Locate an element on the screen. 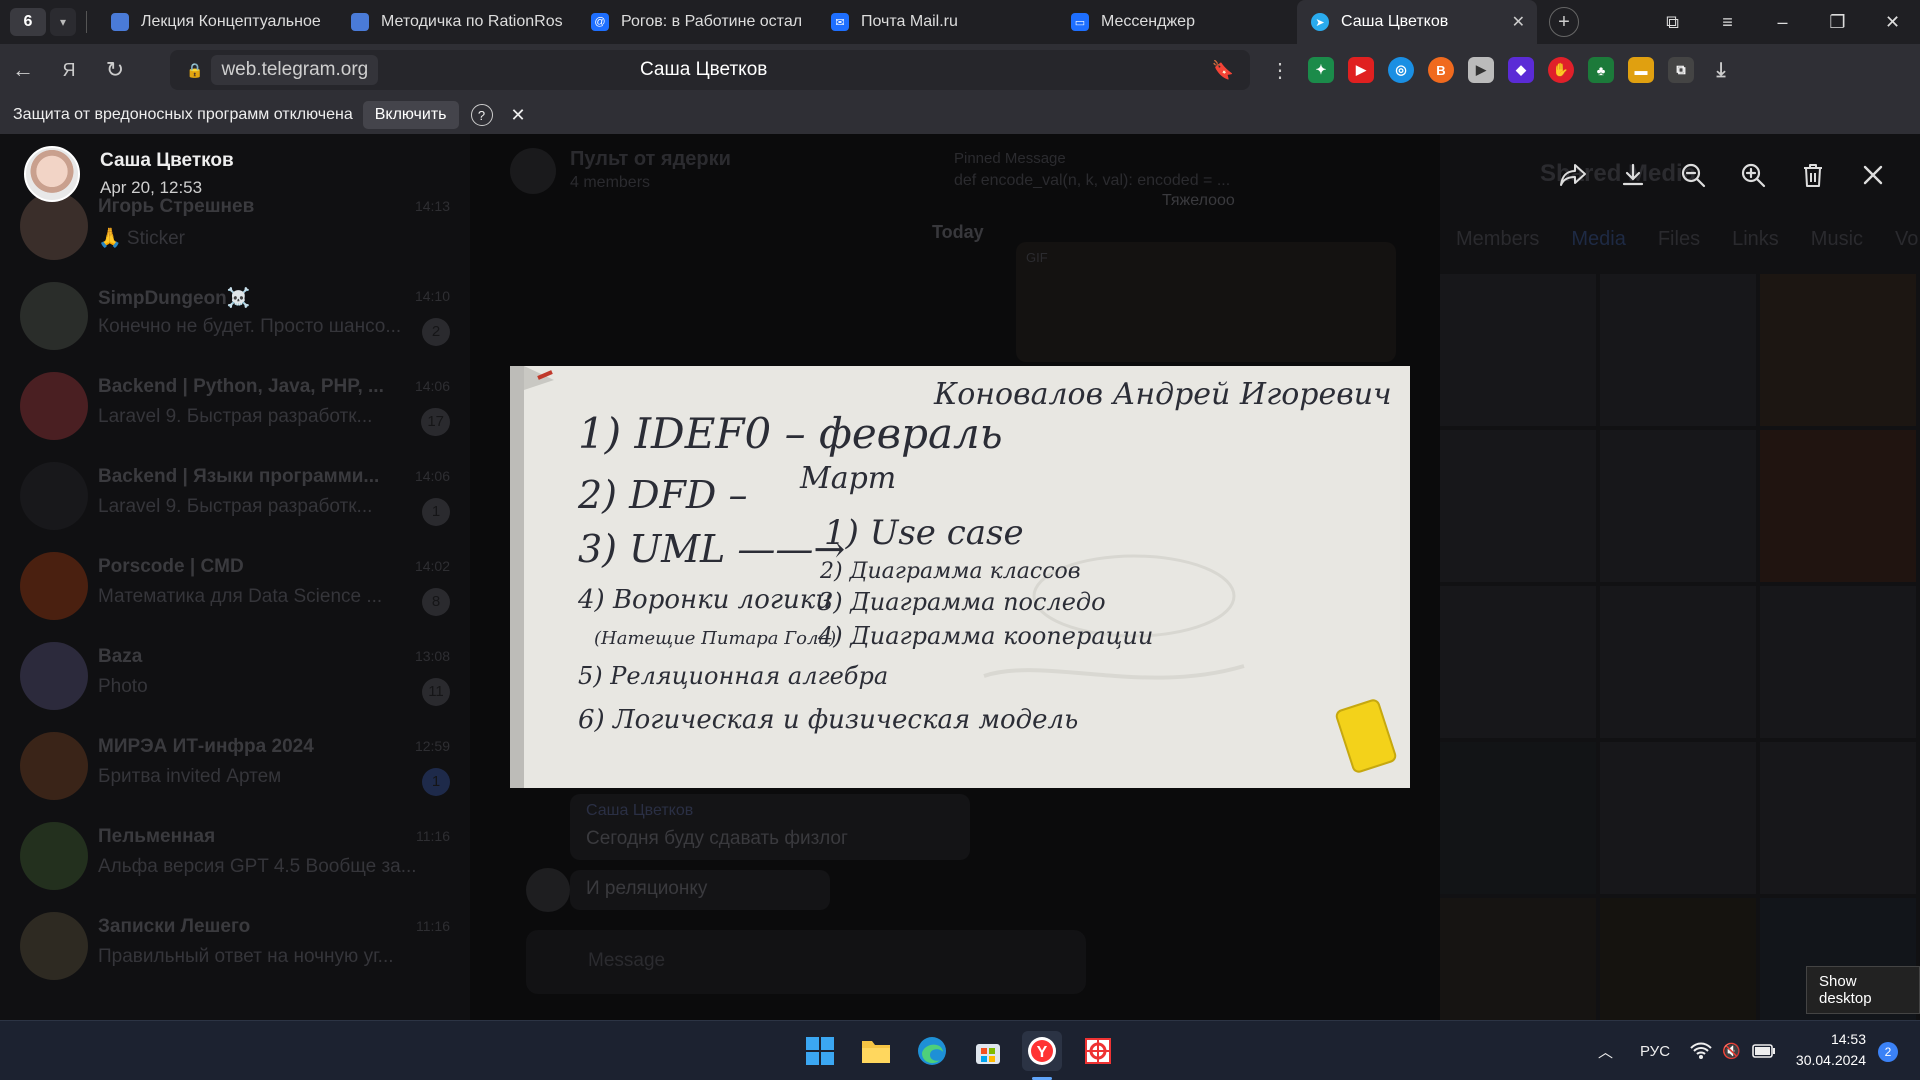 This screenshot has width=1920, height=1080. tab-links: Links is located at coordinates (1755, 239).